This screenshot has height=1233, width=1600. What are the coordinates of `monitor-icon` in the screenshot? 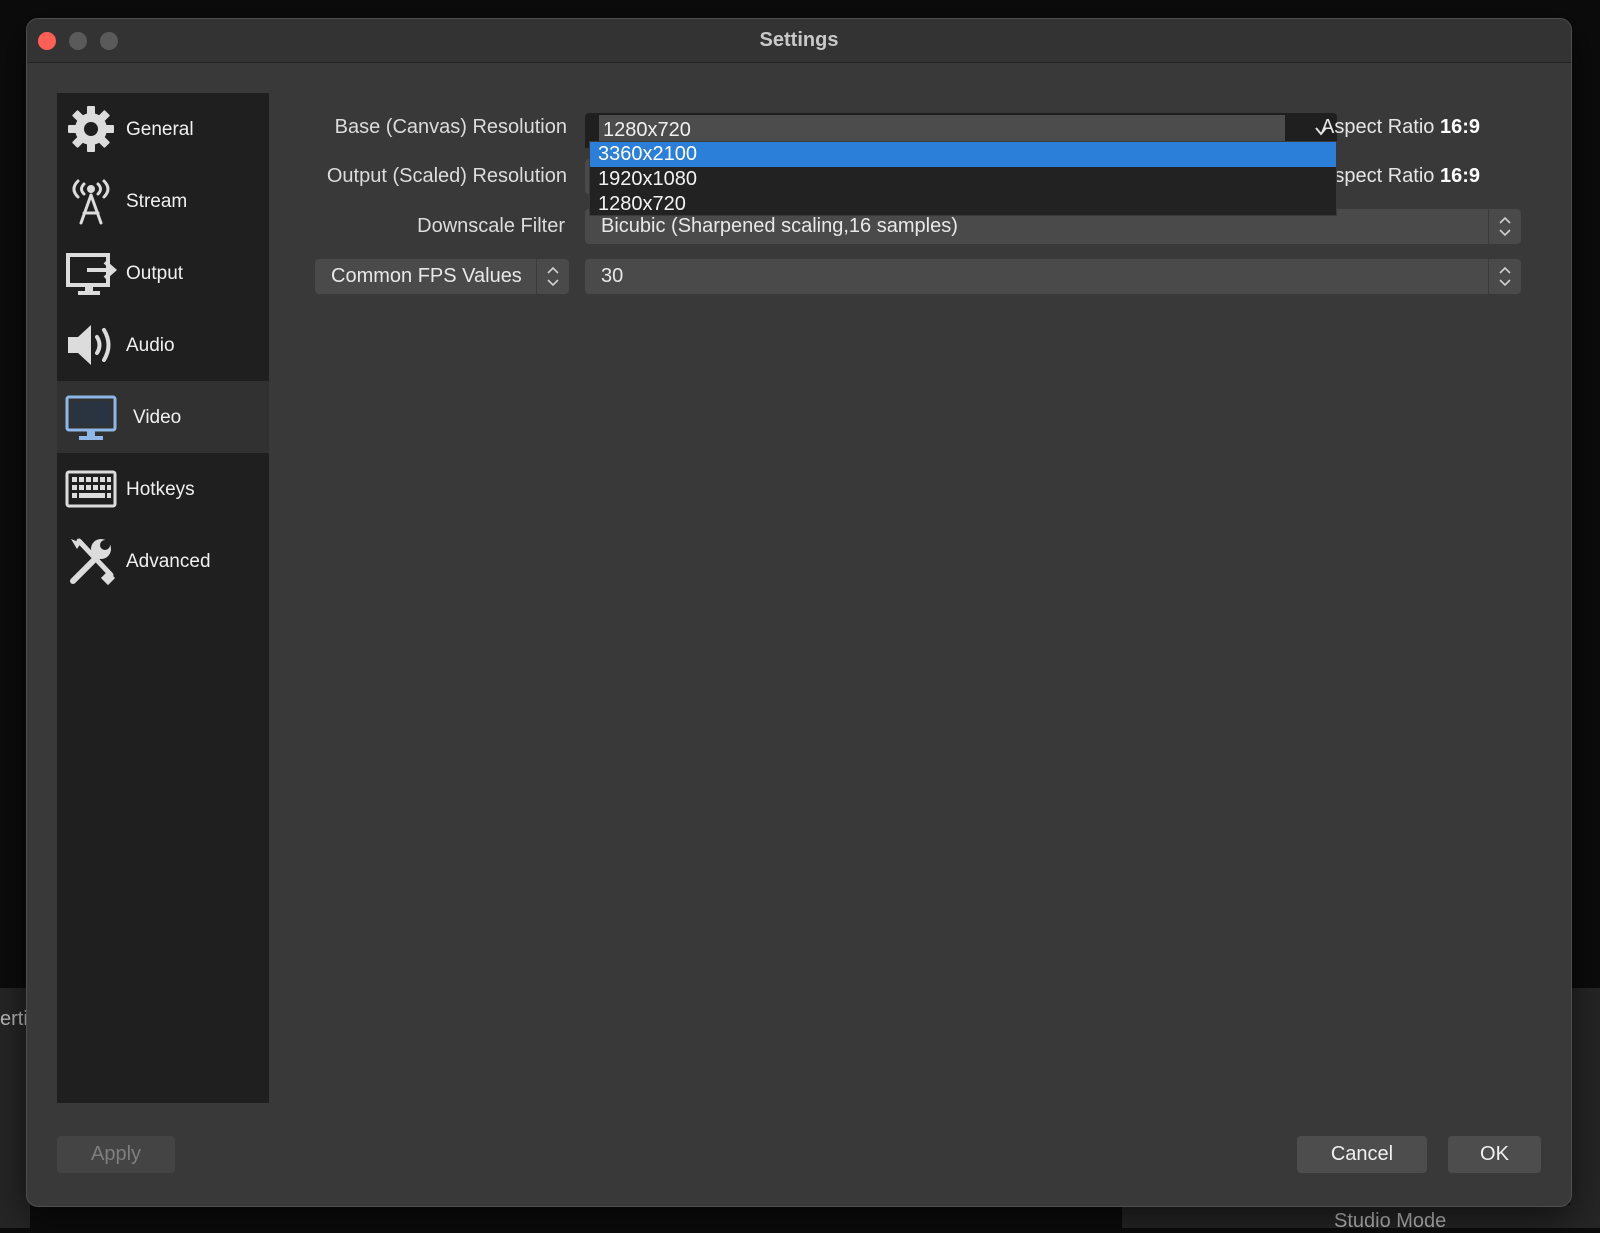 It's located at (91, 417).